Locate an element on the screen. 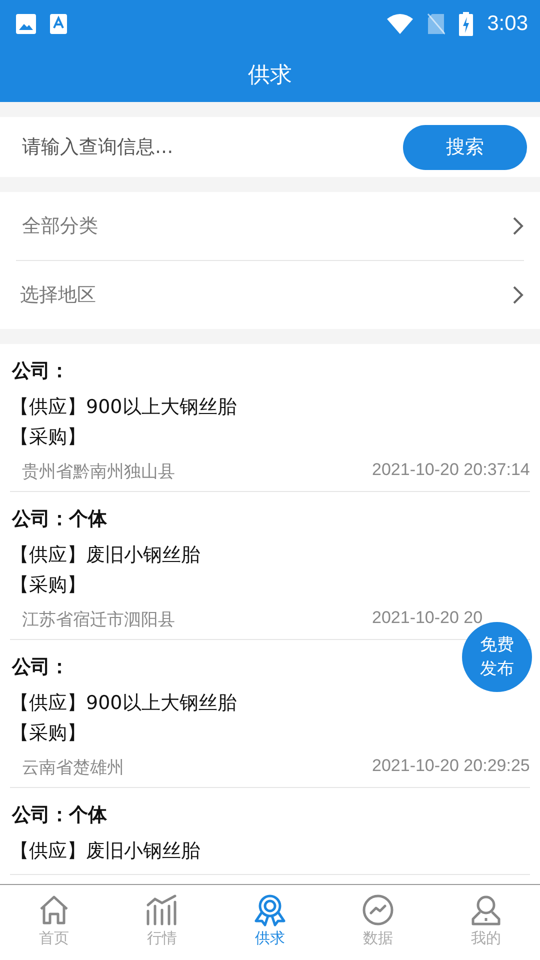  battery-charging-icon is located at coordinates (466, 24).